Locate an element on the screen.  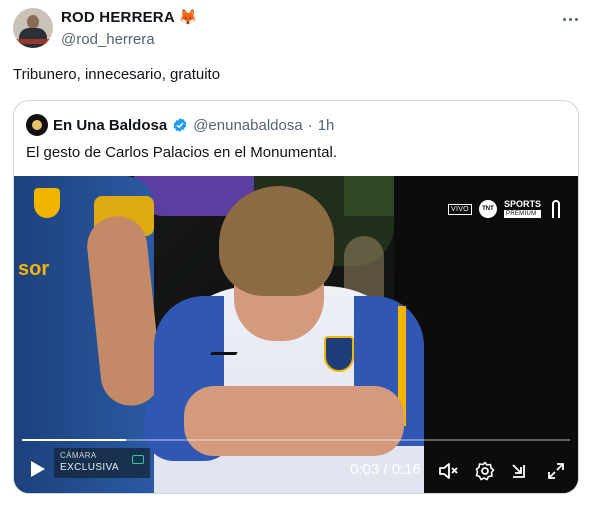
broadcast-watermark: VIVO TNT SPORTS PREMIUM is located at coordinates (504, 209).